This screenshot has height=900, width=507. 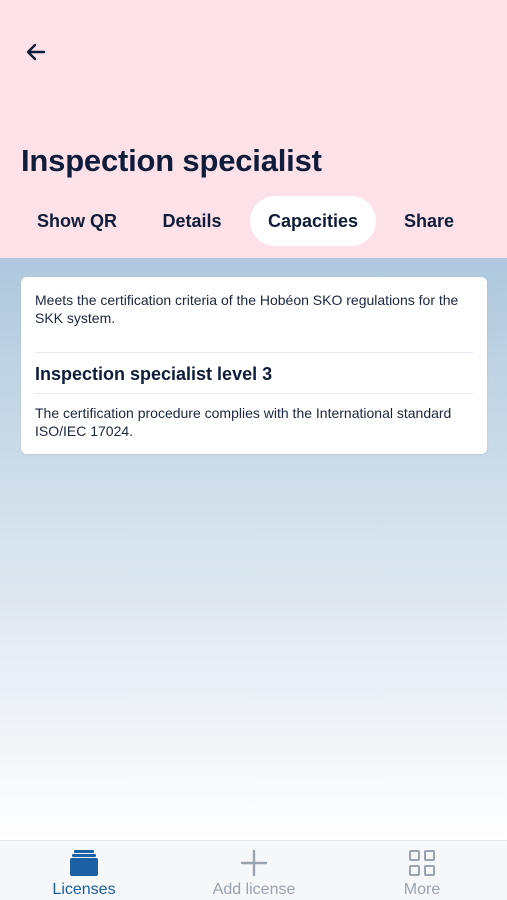 I want to click on back-button, so click(x=36, y=52).